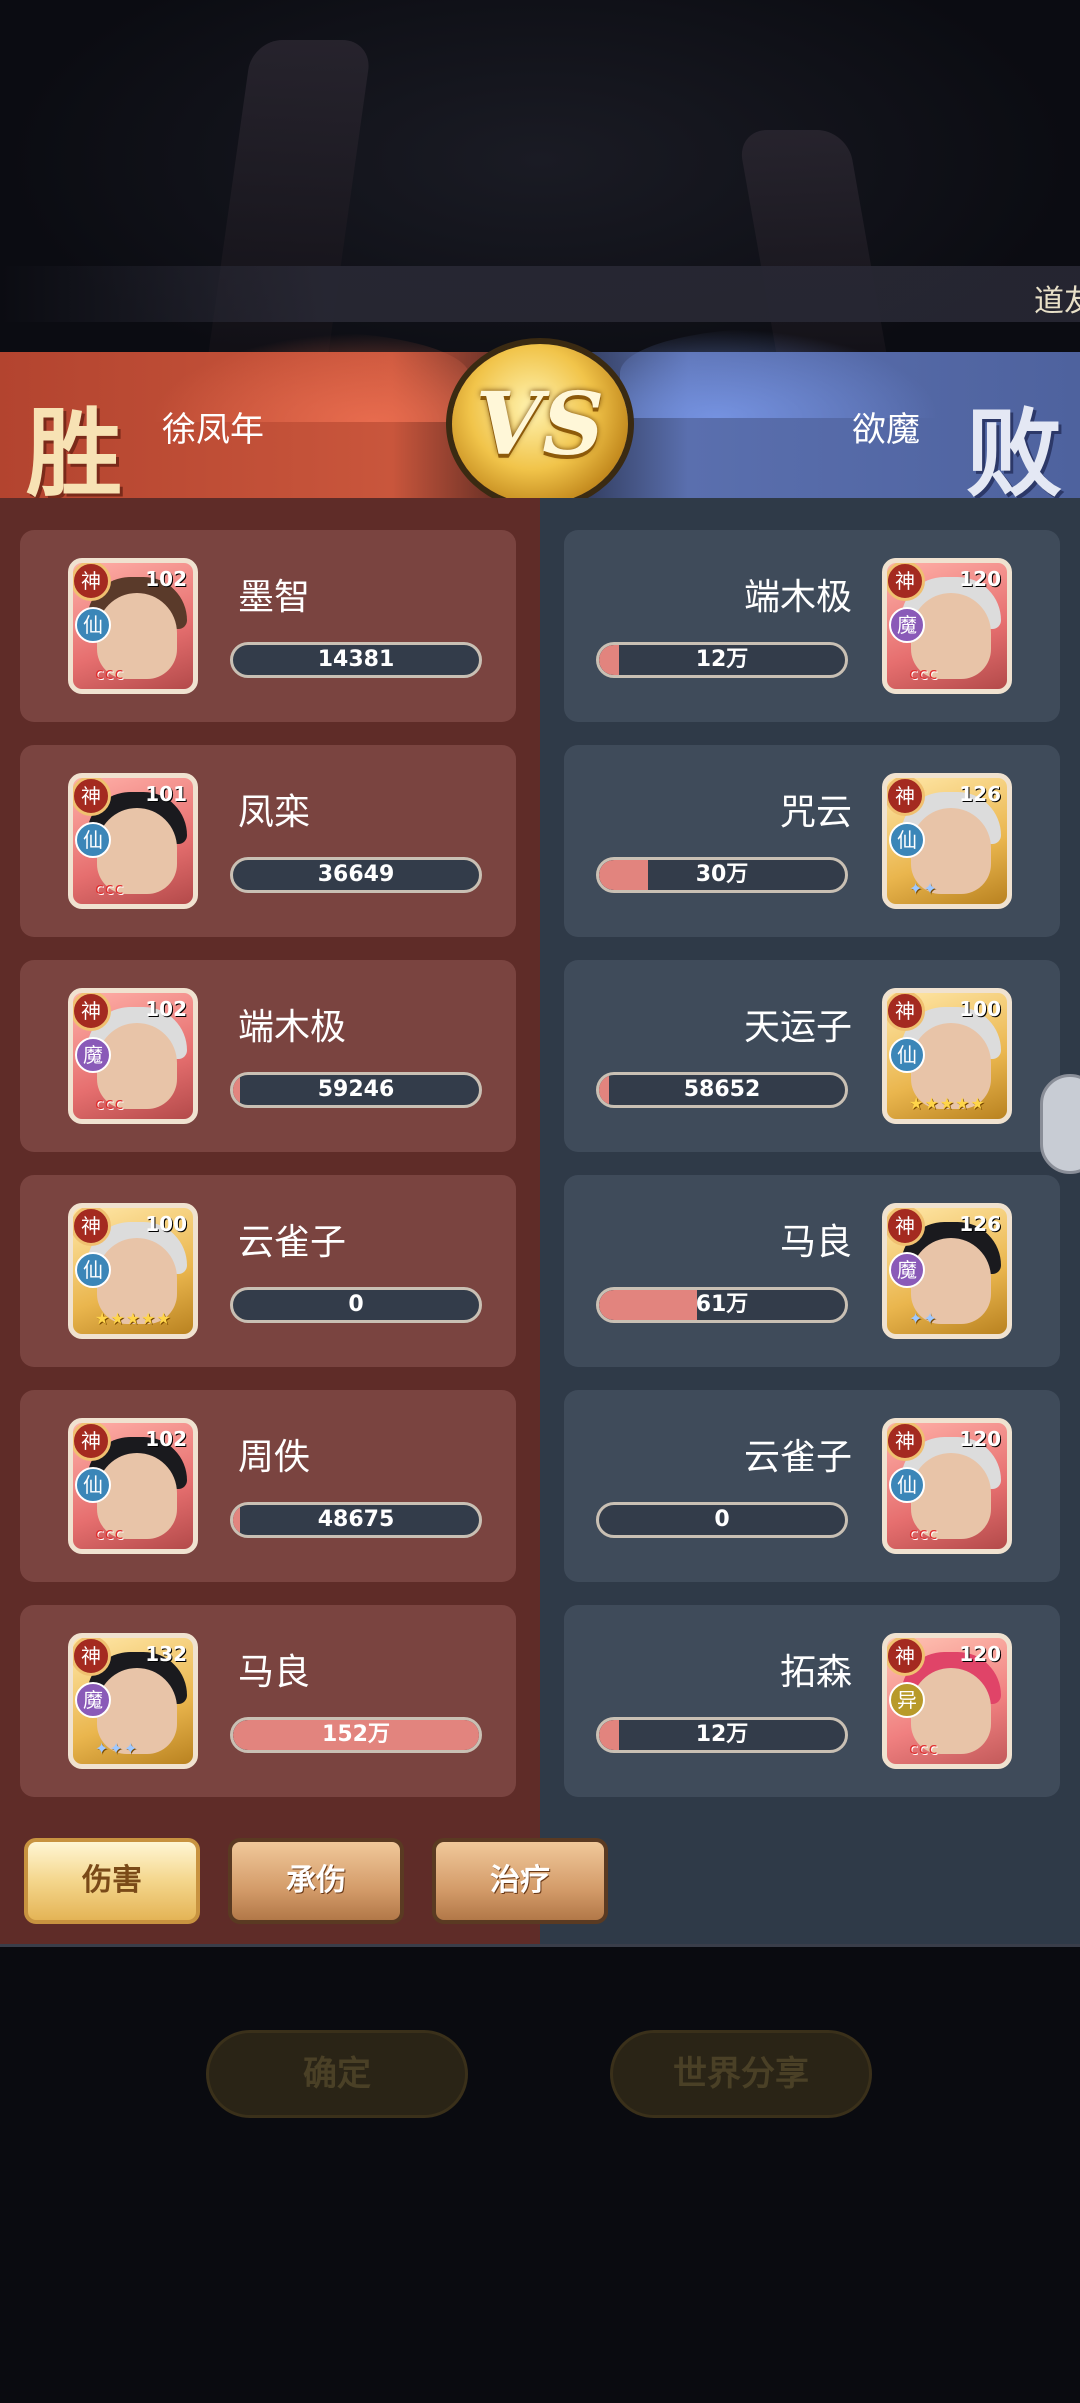 This screenshot has width=1080, height=2403. Describe the element at coordinates (133, 1701) in the screenshot. I see `hero-portrait: 神 132 魔 ✦✦✦` at that location.